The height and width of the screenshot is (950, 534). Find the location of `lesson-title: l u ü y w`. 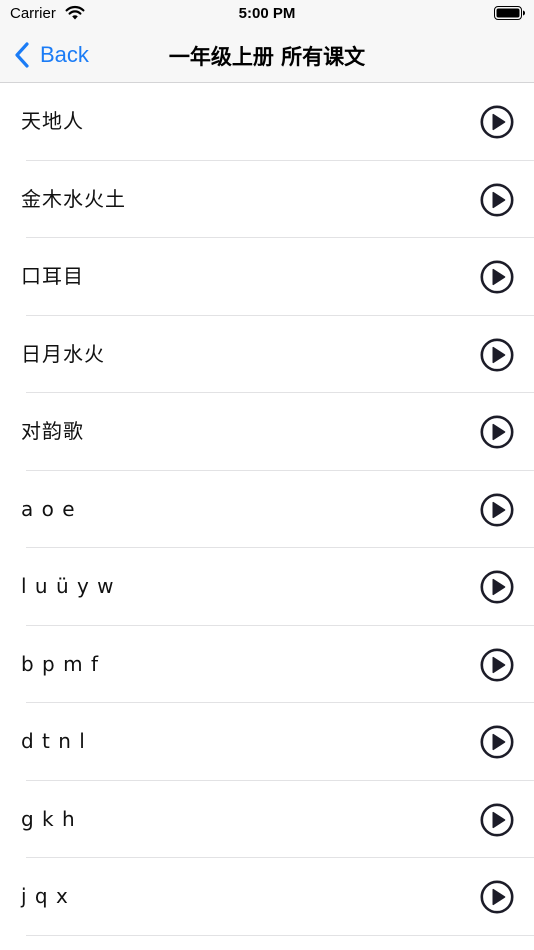

lesson-title: l u ü y w is located at coordinates (68, 586).